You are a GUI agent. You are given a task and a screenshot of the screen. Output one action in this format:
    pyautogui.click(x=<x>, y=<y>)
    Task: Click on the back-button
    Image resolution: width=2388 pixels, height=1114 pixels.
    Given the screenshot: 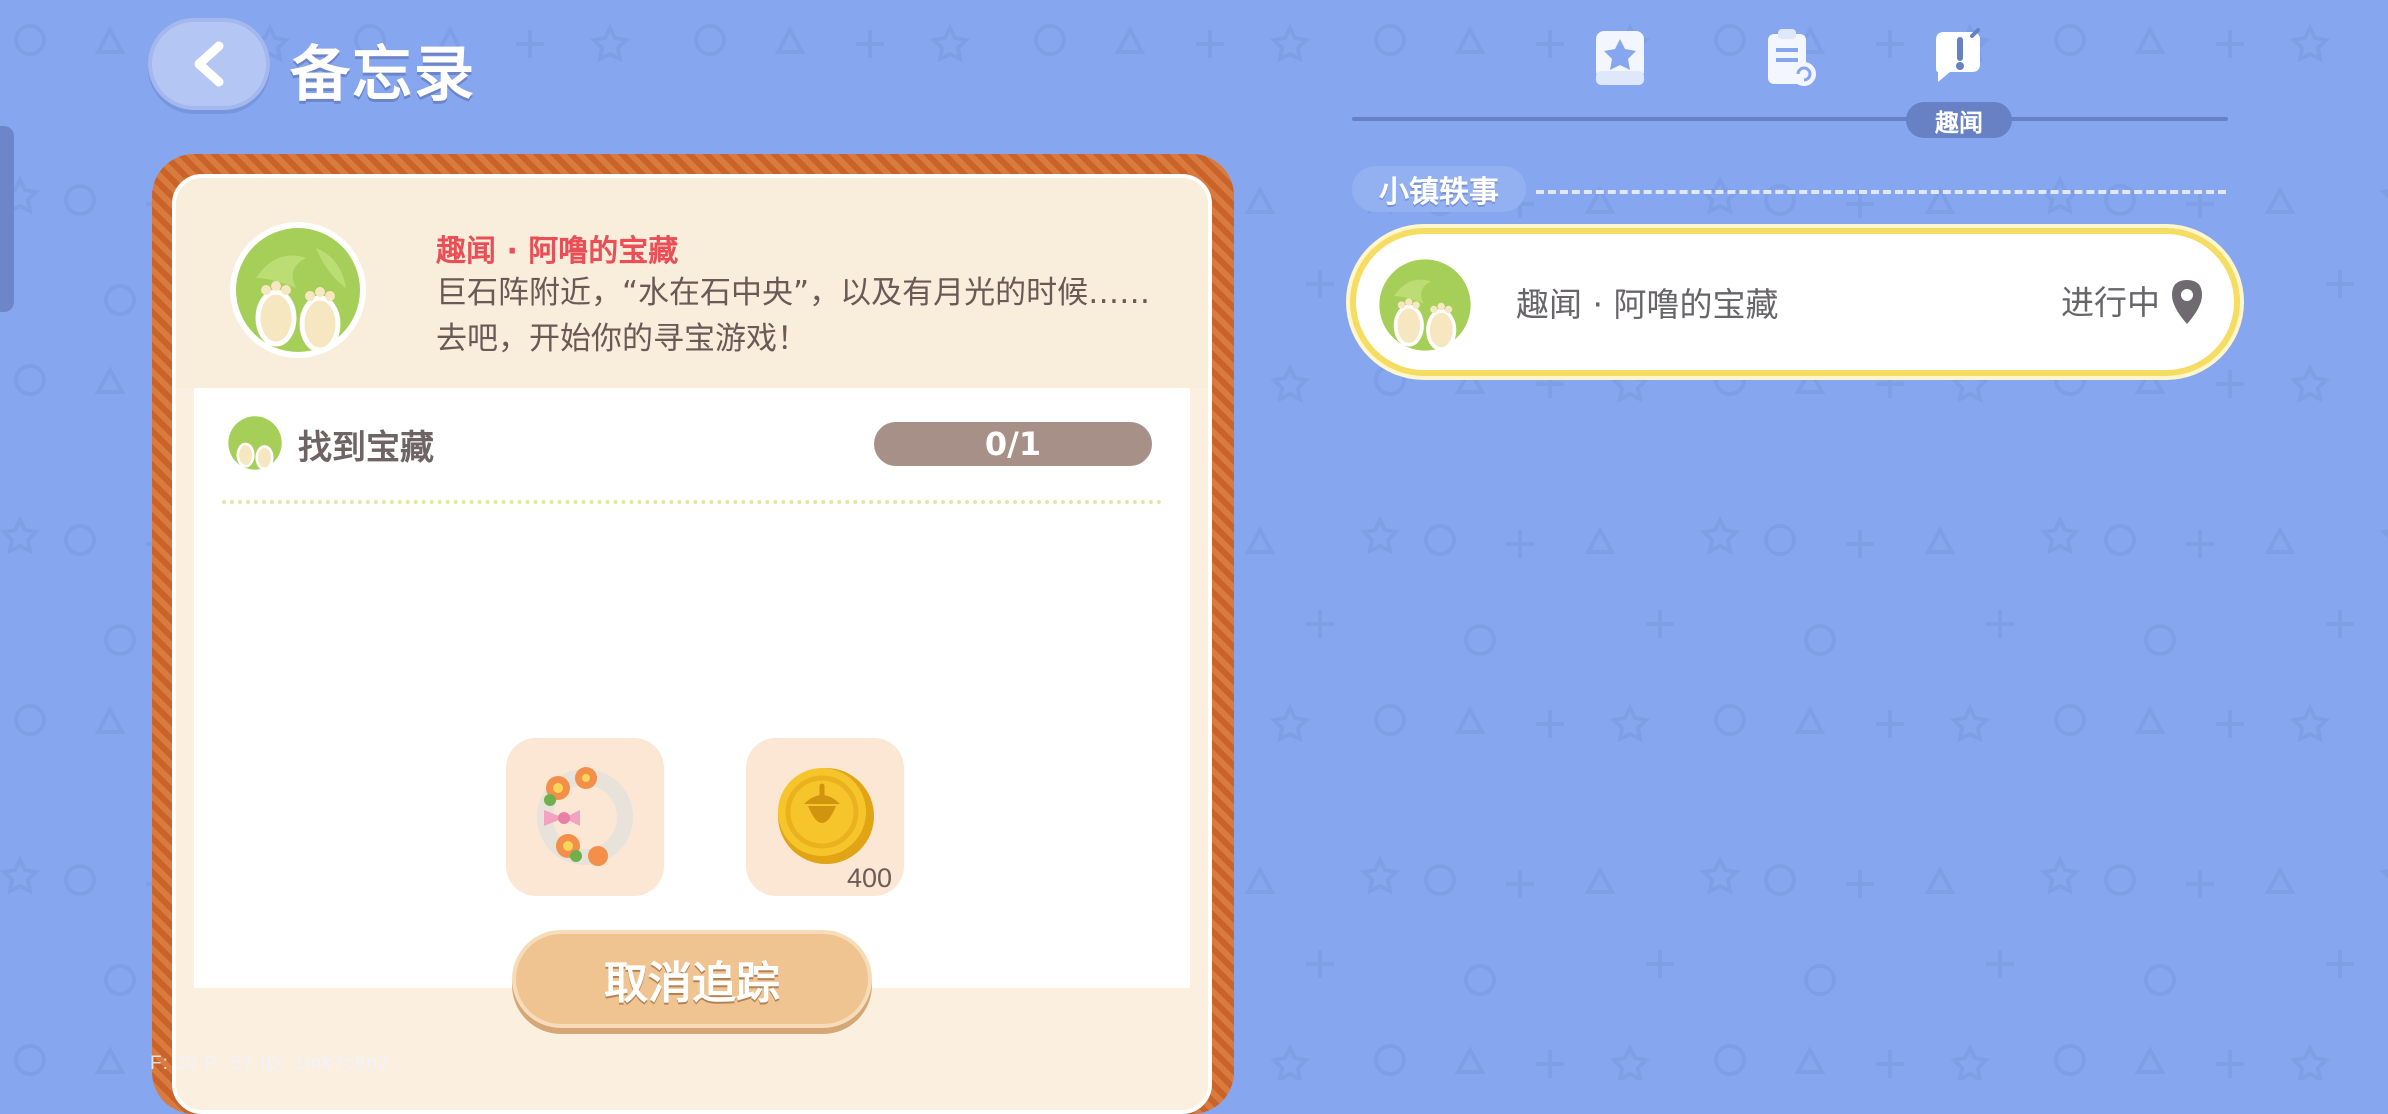 What is the action you would take?
    pyautogui.click(x=209, y=64)
    